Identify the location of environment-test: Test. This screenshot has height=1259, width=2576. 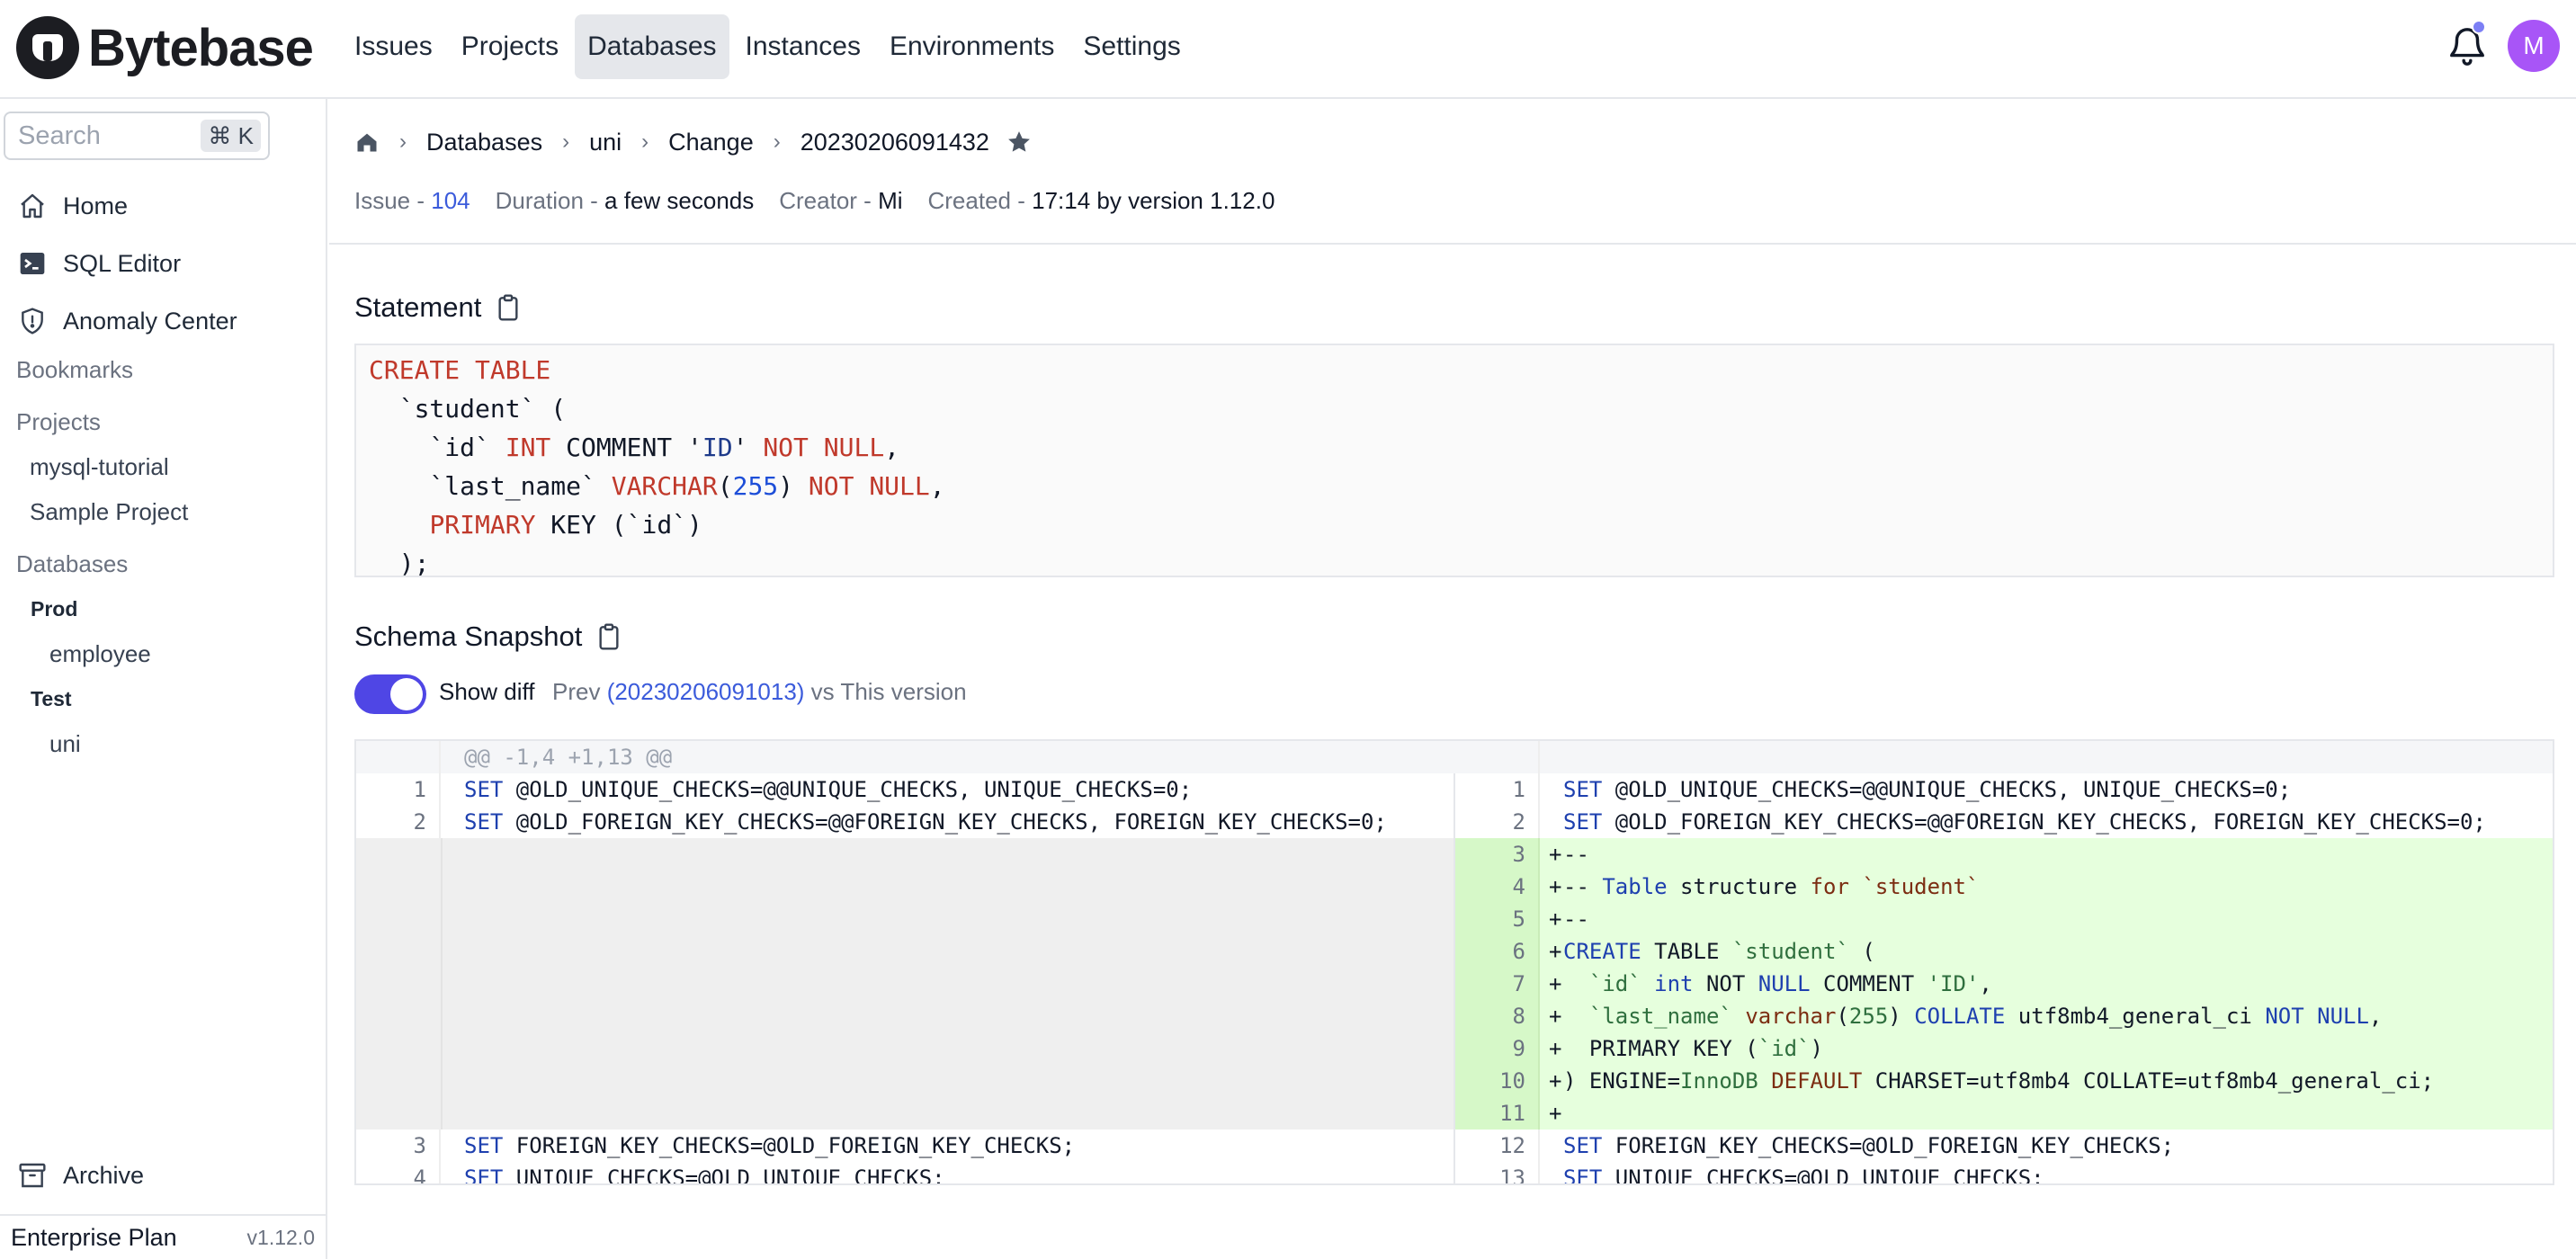
(51, 698).